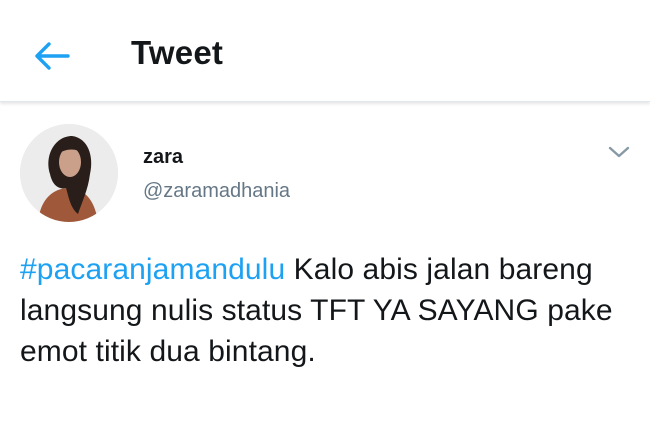 This screenshot has height=425, width=650. I want to click on user-avatar-image, so click(69, 173).